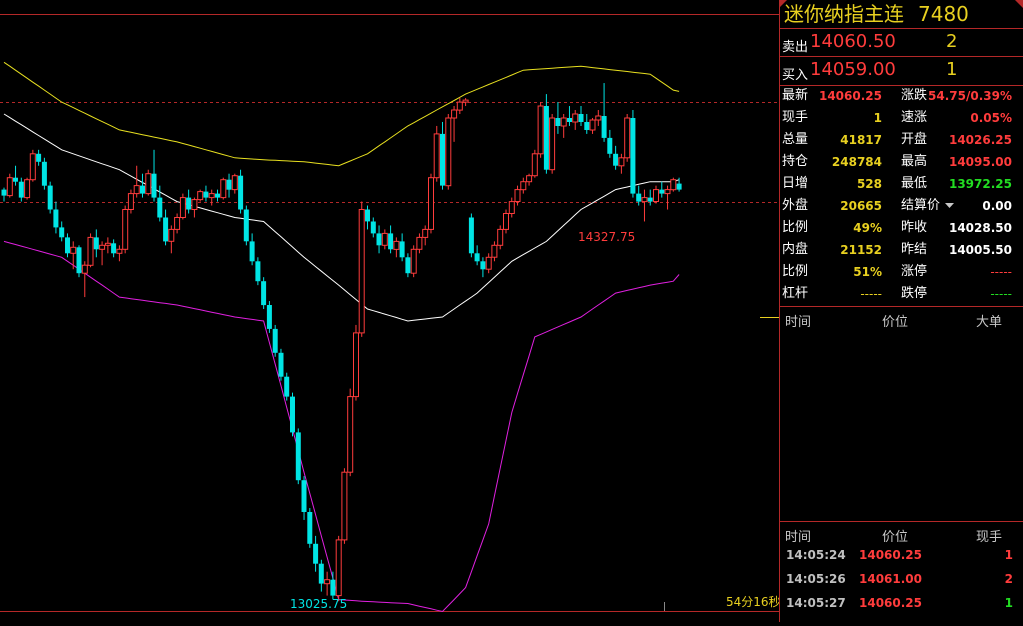 The height and width of the screenshot is (626, 1023). What do you see at coordinates (955, 162) in the screenshot?
I see `stat-row: 最高 14095.00` at bounding box center [955, 162].